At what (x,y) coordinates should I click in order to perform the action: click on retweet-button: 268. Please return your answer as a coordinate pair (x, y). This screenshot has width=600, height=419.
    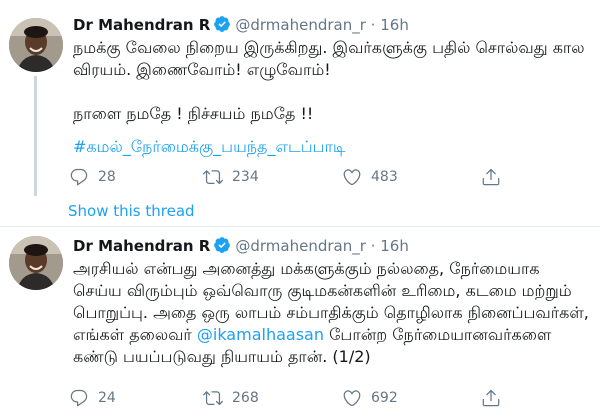
    Looking at the image, I should click on (231, 398).